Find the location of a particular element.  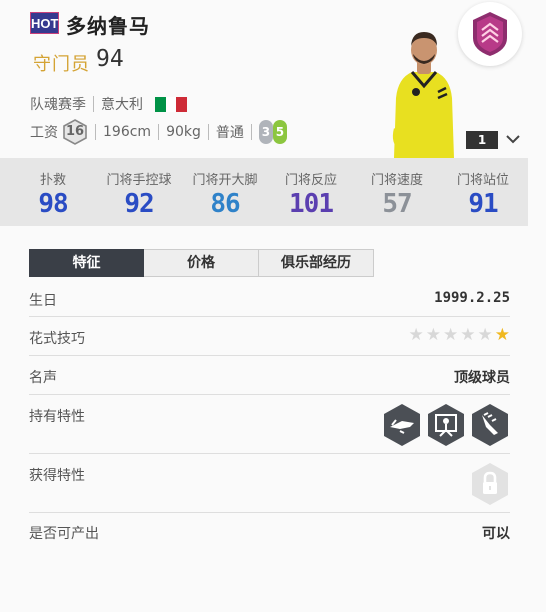

stat-value: 98 is located at coordinates (53, 204).